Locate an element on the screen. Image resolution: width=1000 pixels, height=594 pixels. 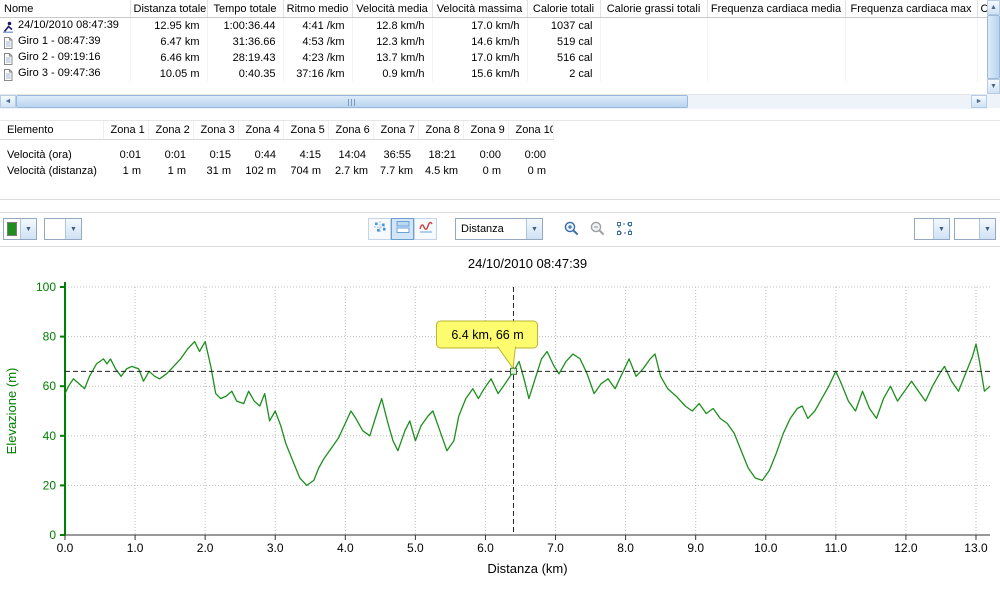
activity-column-header: Frequenza cardiaca media is located at coordinates (776, 9).